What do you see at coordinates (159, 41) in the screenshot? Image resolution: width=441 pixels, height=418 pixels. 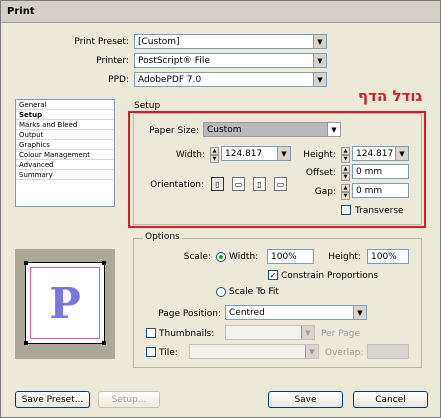 I see `print-preset-value: [Custom]` at bounding box center [159, 41].